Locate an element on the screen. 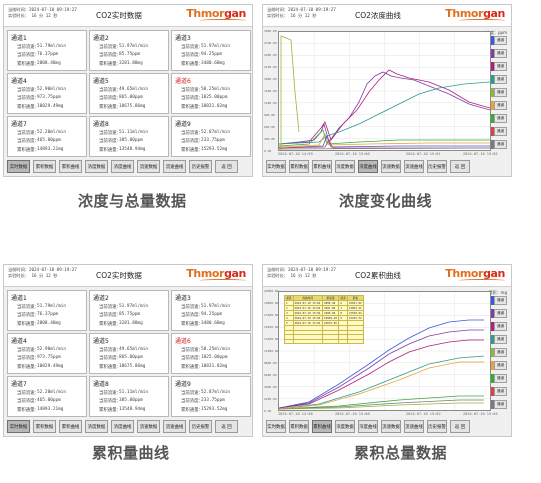 The height and width of the screenshot is (483, 541). channel-conc-row: 当前浓度： 85.75ppm is located at coordinates (132, 55).